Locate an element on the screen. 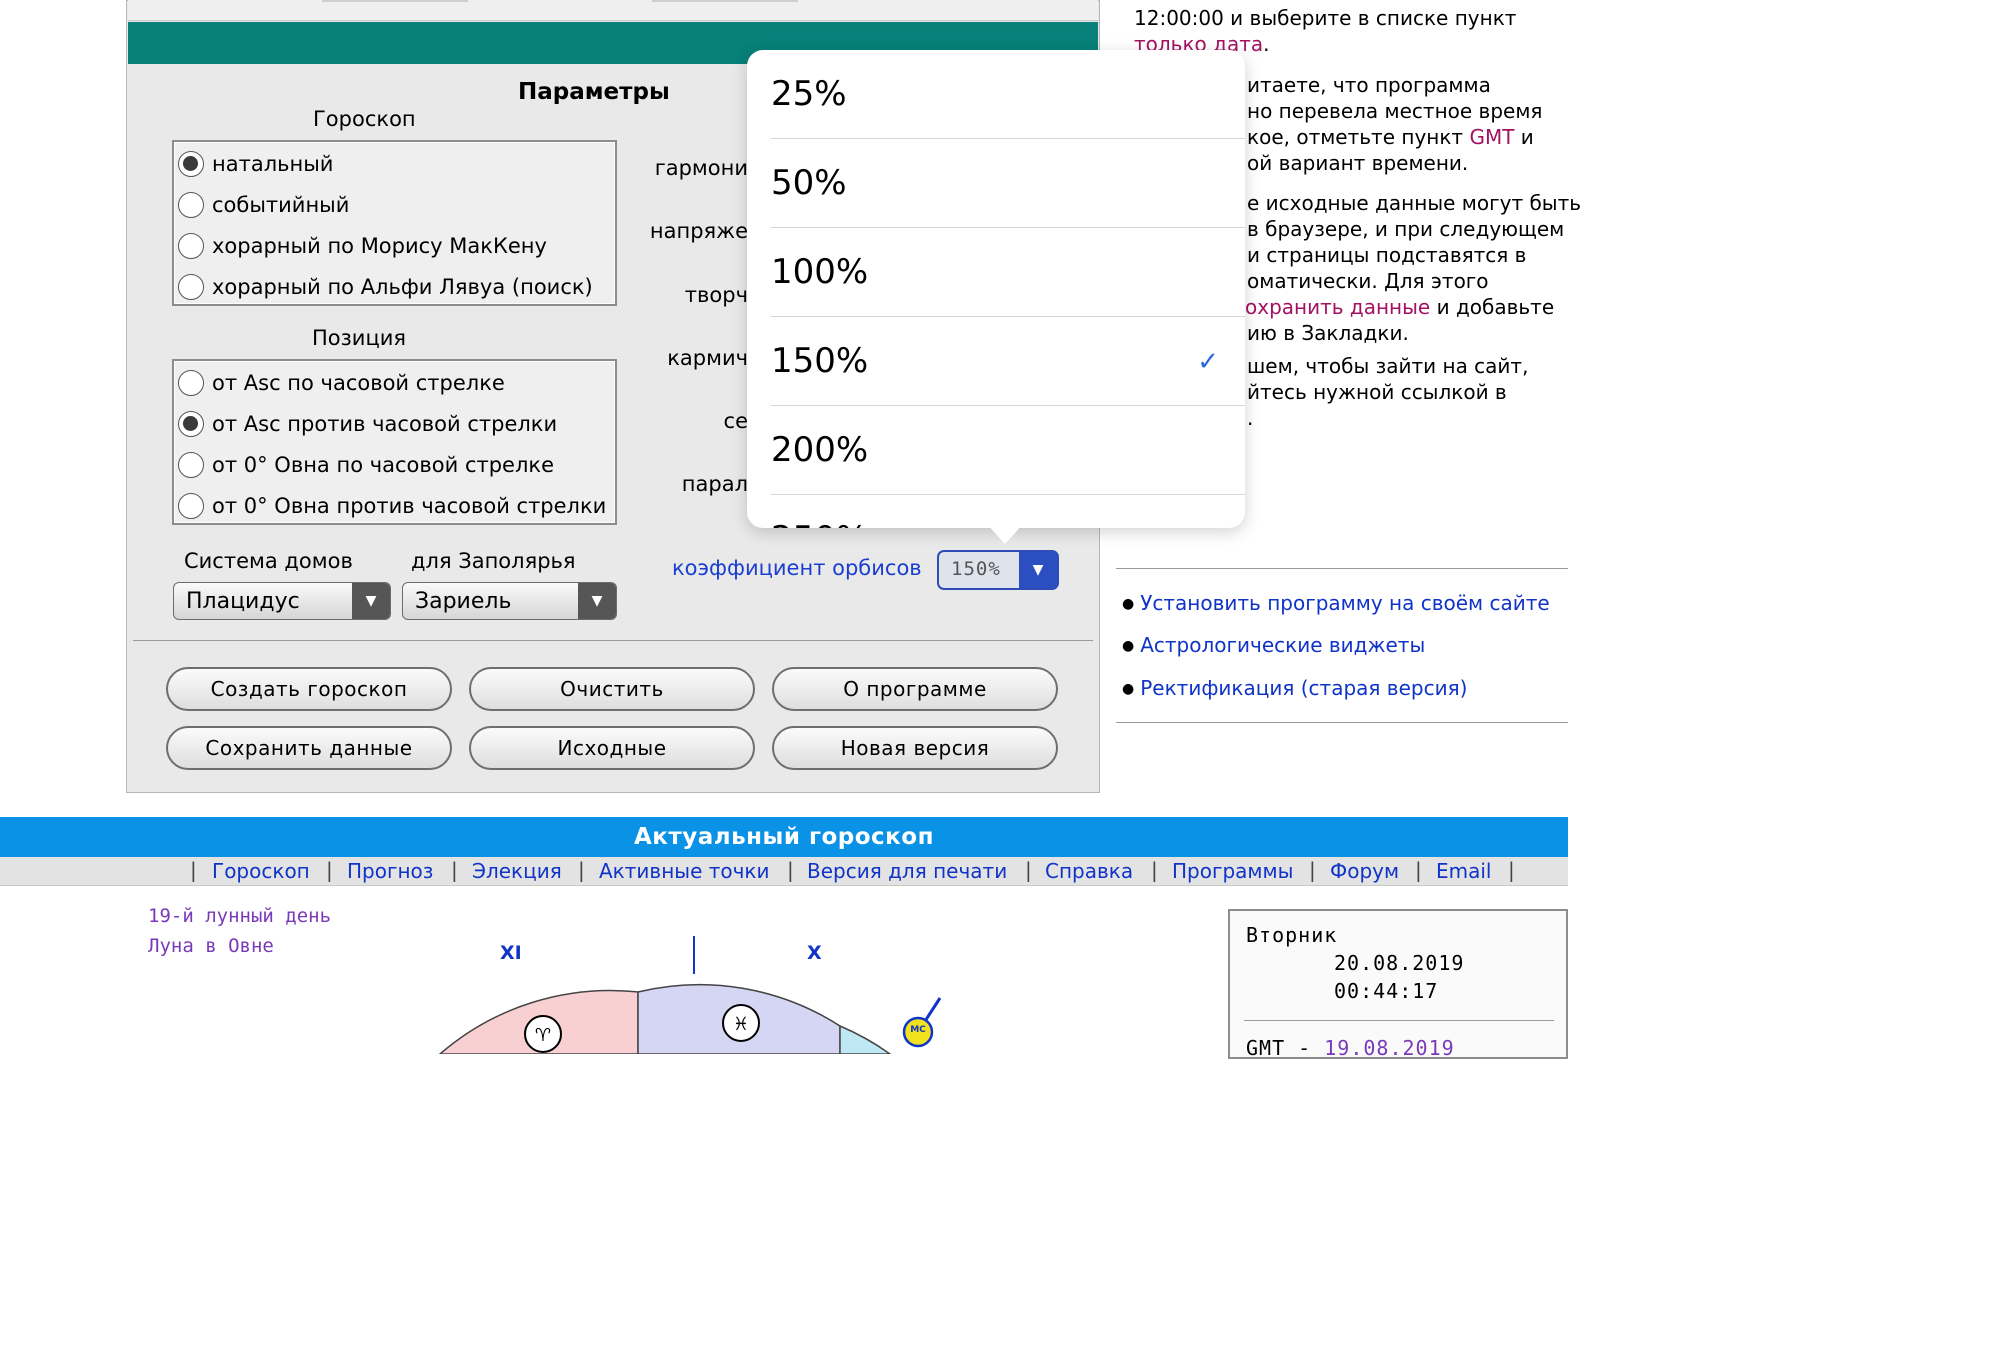 This screenshot has width=2012, height=1353. natal-chart-wheel: ♈ ♓ is located at coordinates (690, 995).